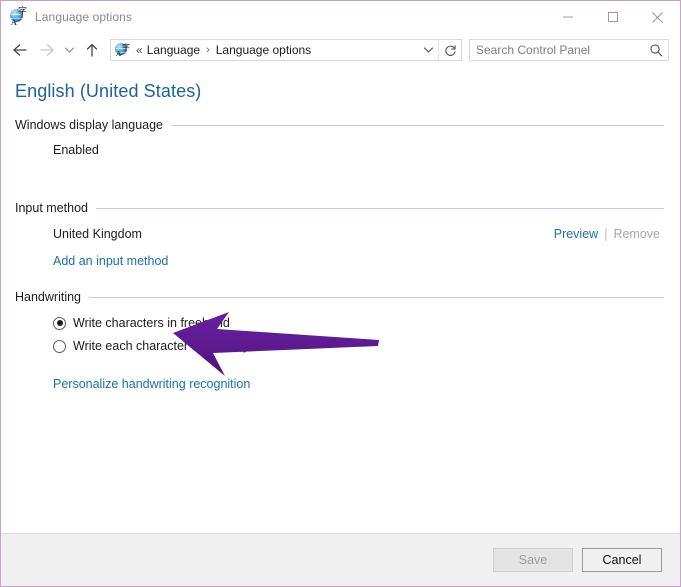 The height and width of the screenshot is (587, 681). I want to click on recent-locations-button, so click(69, 50).